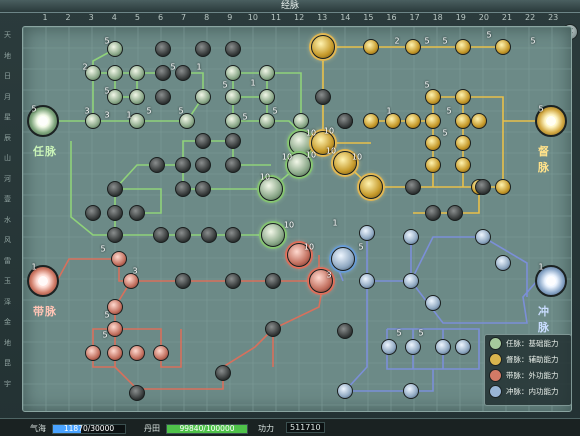 The image size is (580, 436). I want to click on gongli-value: 511710, so click(305, 427).